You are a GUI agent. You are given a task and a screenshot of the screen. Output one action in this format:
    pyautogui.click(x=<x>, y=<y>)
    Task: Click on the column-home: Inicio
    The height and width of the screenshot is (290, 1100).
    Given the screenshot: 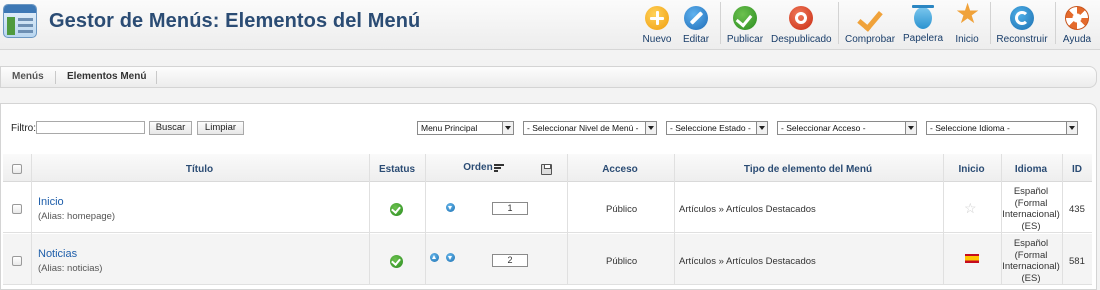 What is the action you would take?
    pyautogui.click(x=971, y=169)
    